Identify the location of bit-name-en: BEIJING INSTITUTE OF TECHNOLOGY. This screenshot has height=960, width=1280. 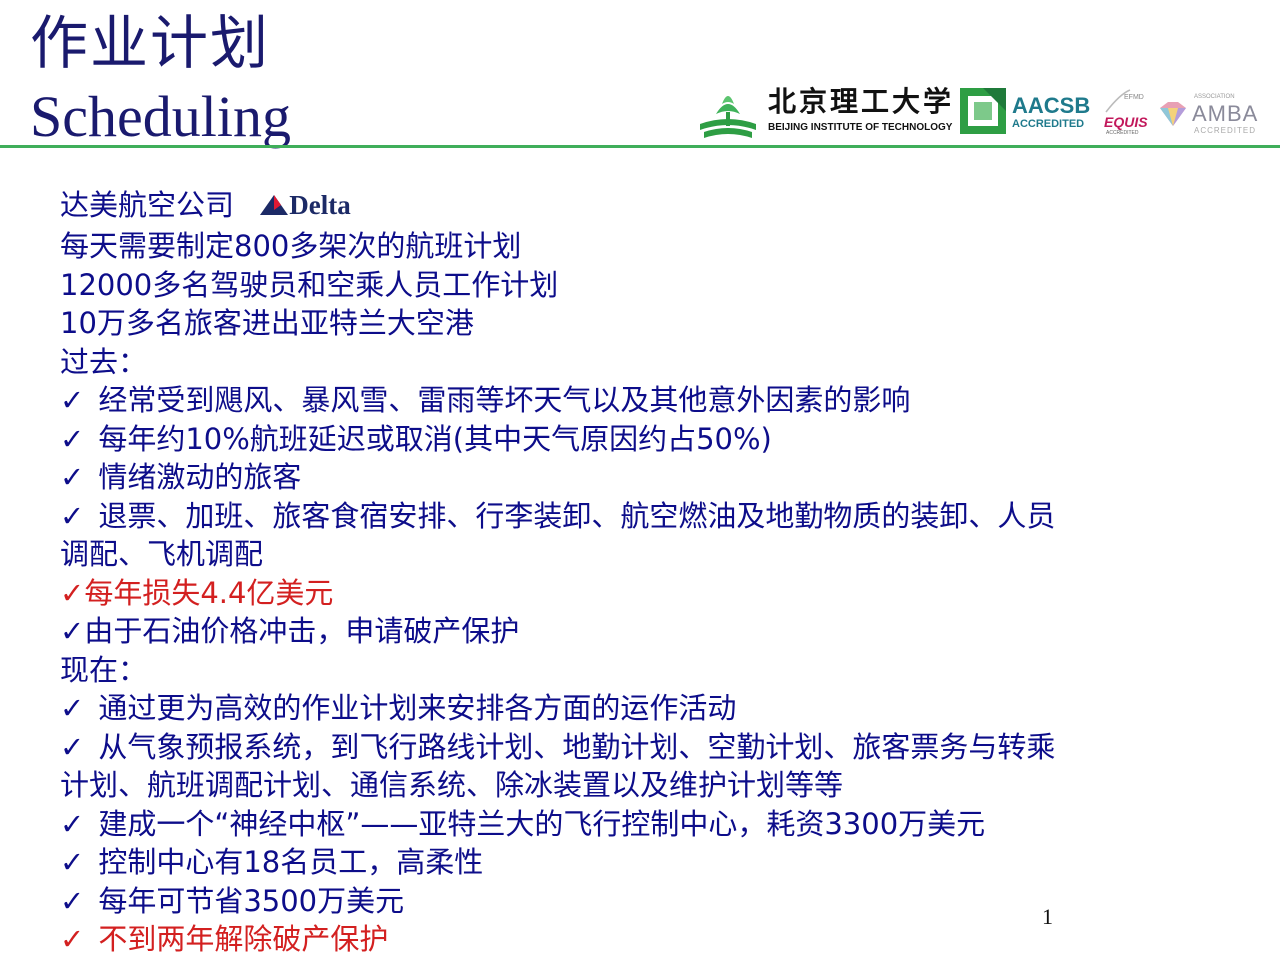
(860, 127).